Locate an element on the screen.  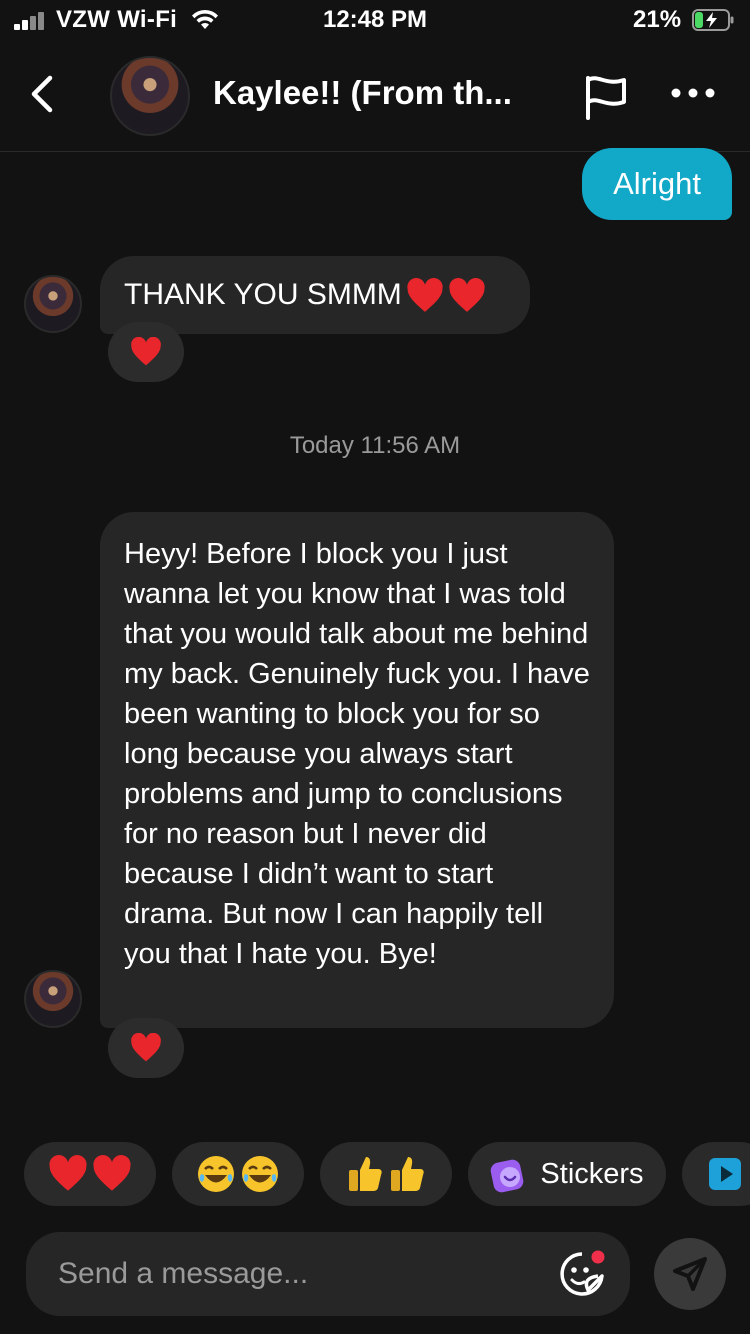
send-button is located at coordinates (690, 1274).